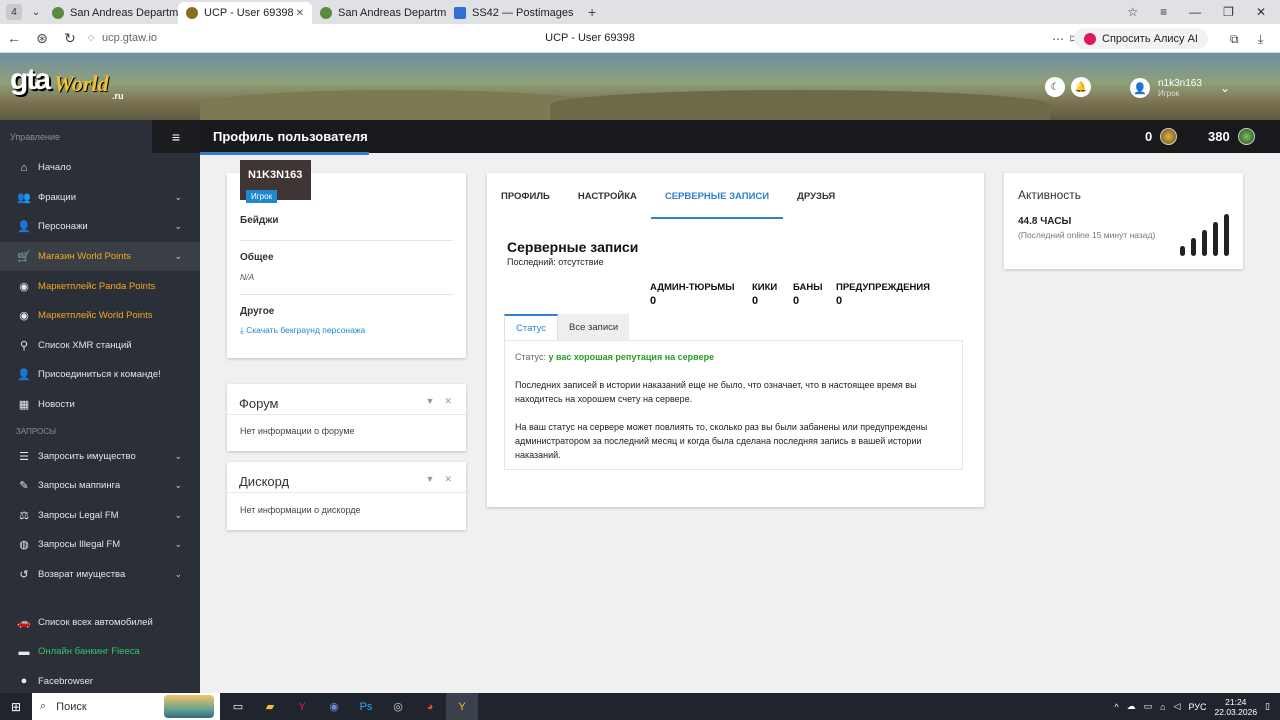 The height and width of the screenshot is (720, 1280). I want to click on language-indicator: РУС, so click(1197, 707).